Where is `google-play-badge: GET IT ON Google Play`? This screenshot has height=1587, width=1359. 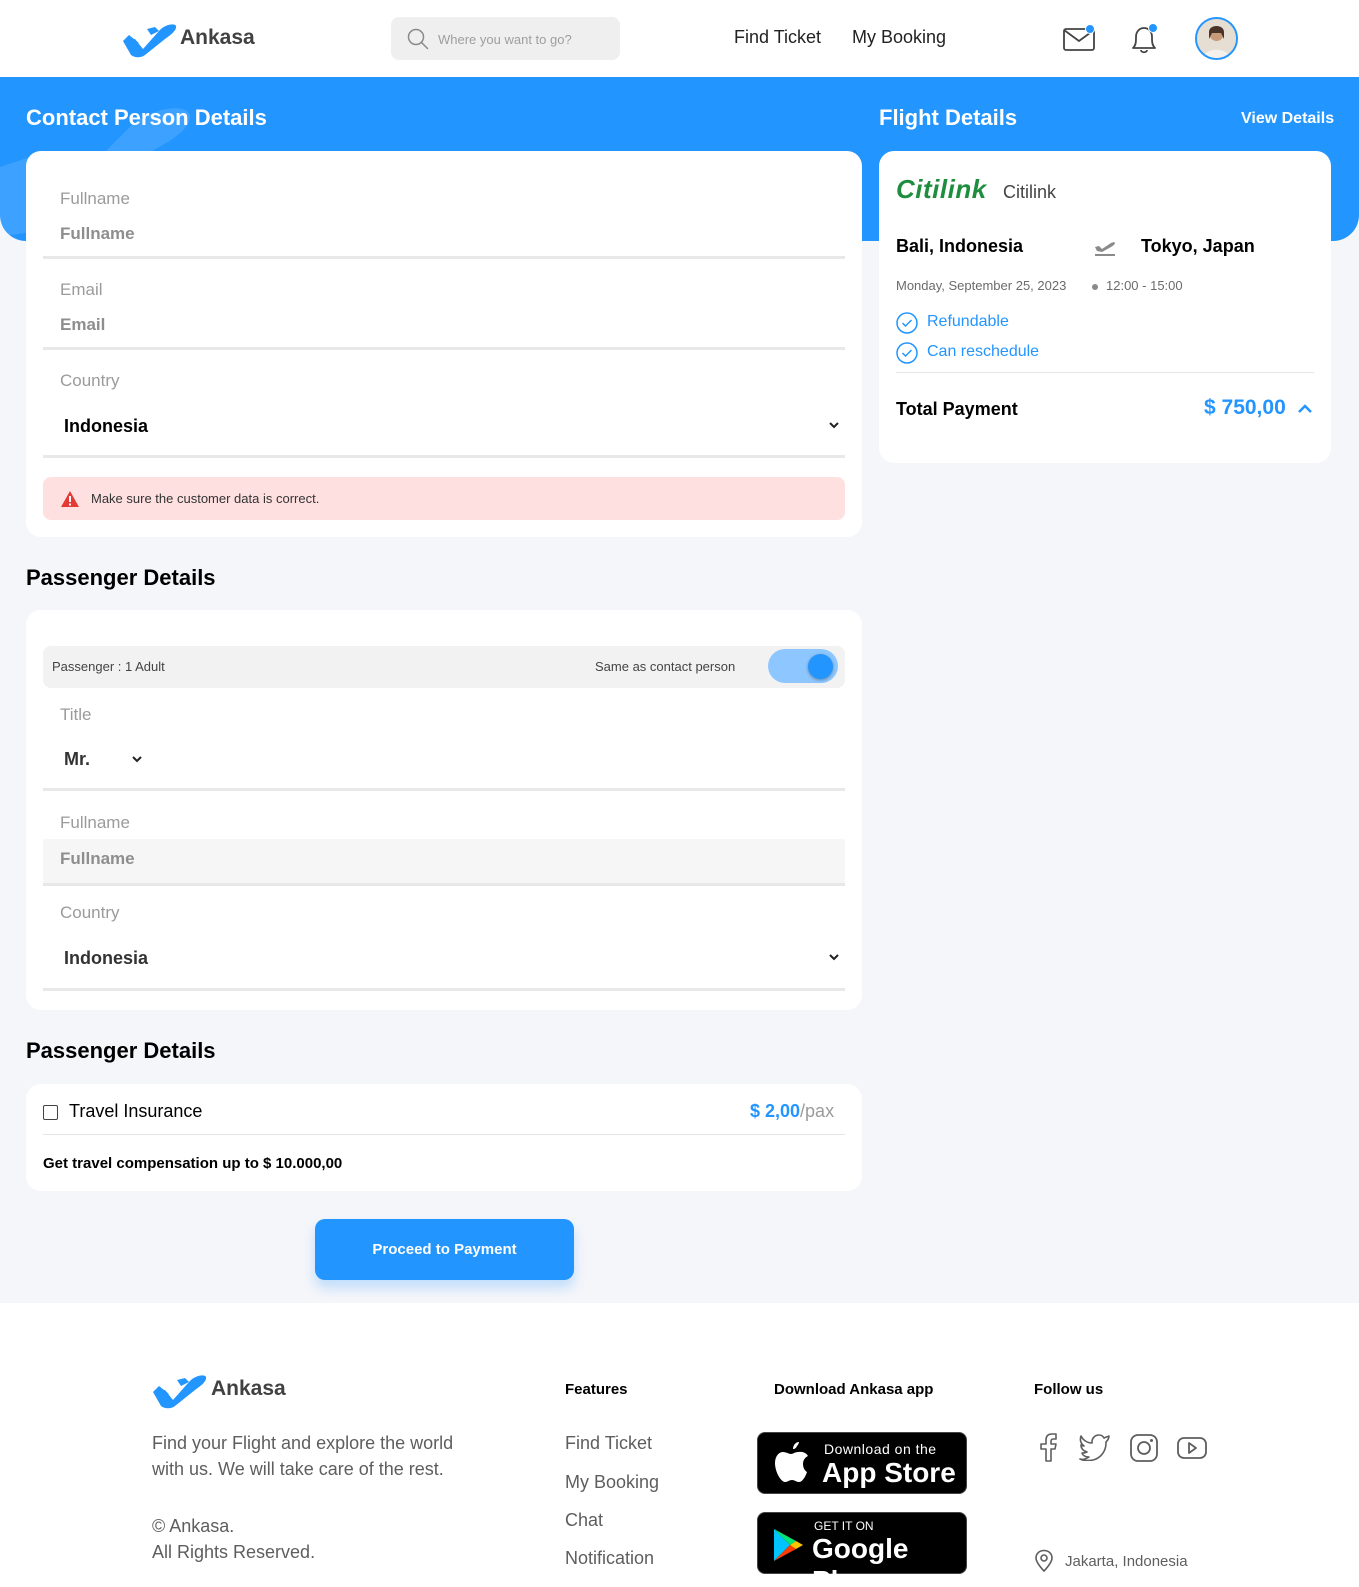
google-play-badge: GET IT ON Google Play is located at coordinates (862, 1549).